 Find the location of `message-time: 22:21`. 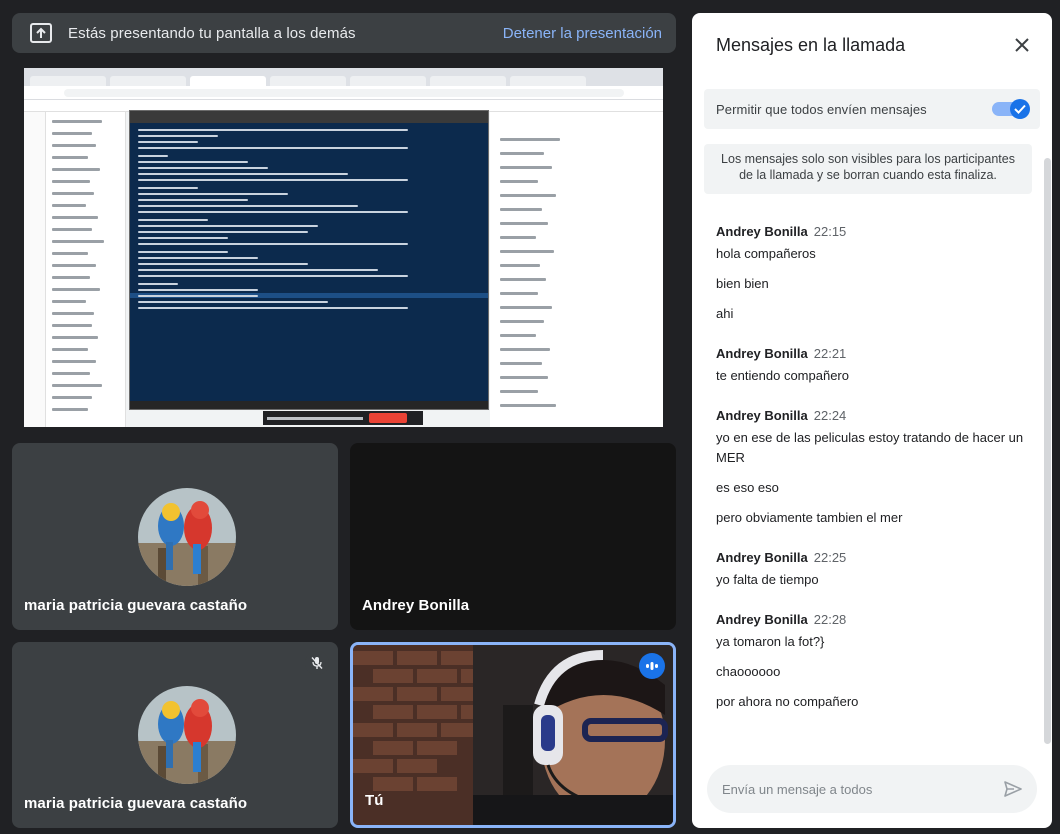

message-time: 22:21 is located at coordinates (830, 353).